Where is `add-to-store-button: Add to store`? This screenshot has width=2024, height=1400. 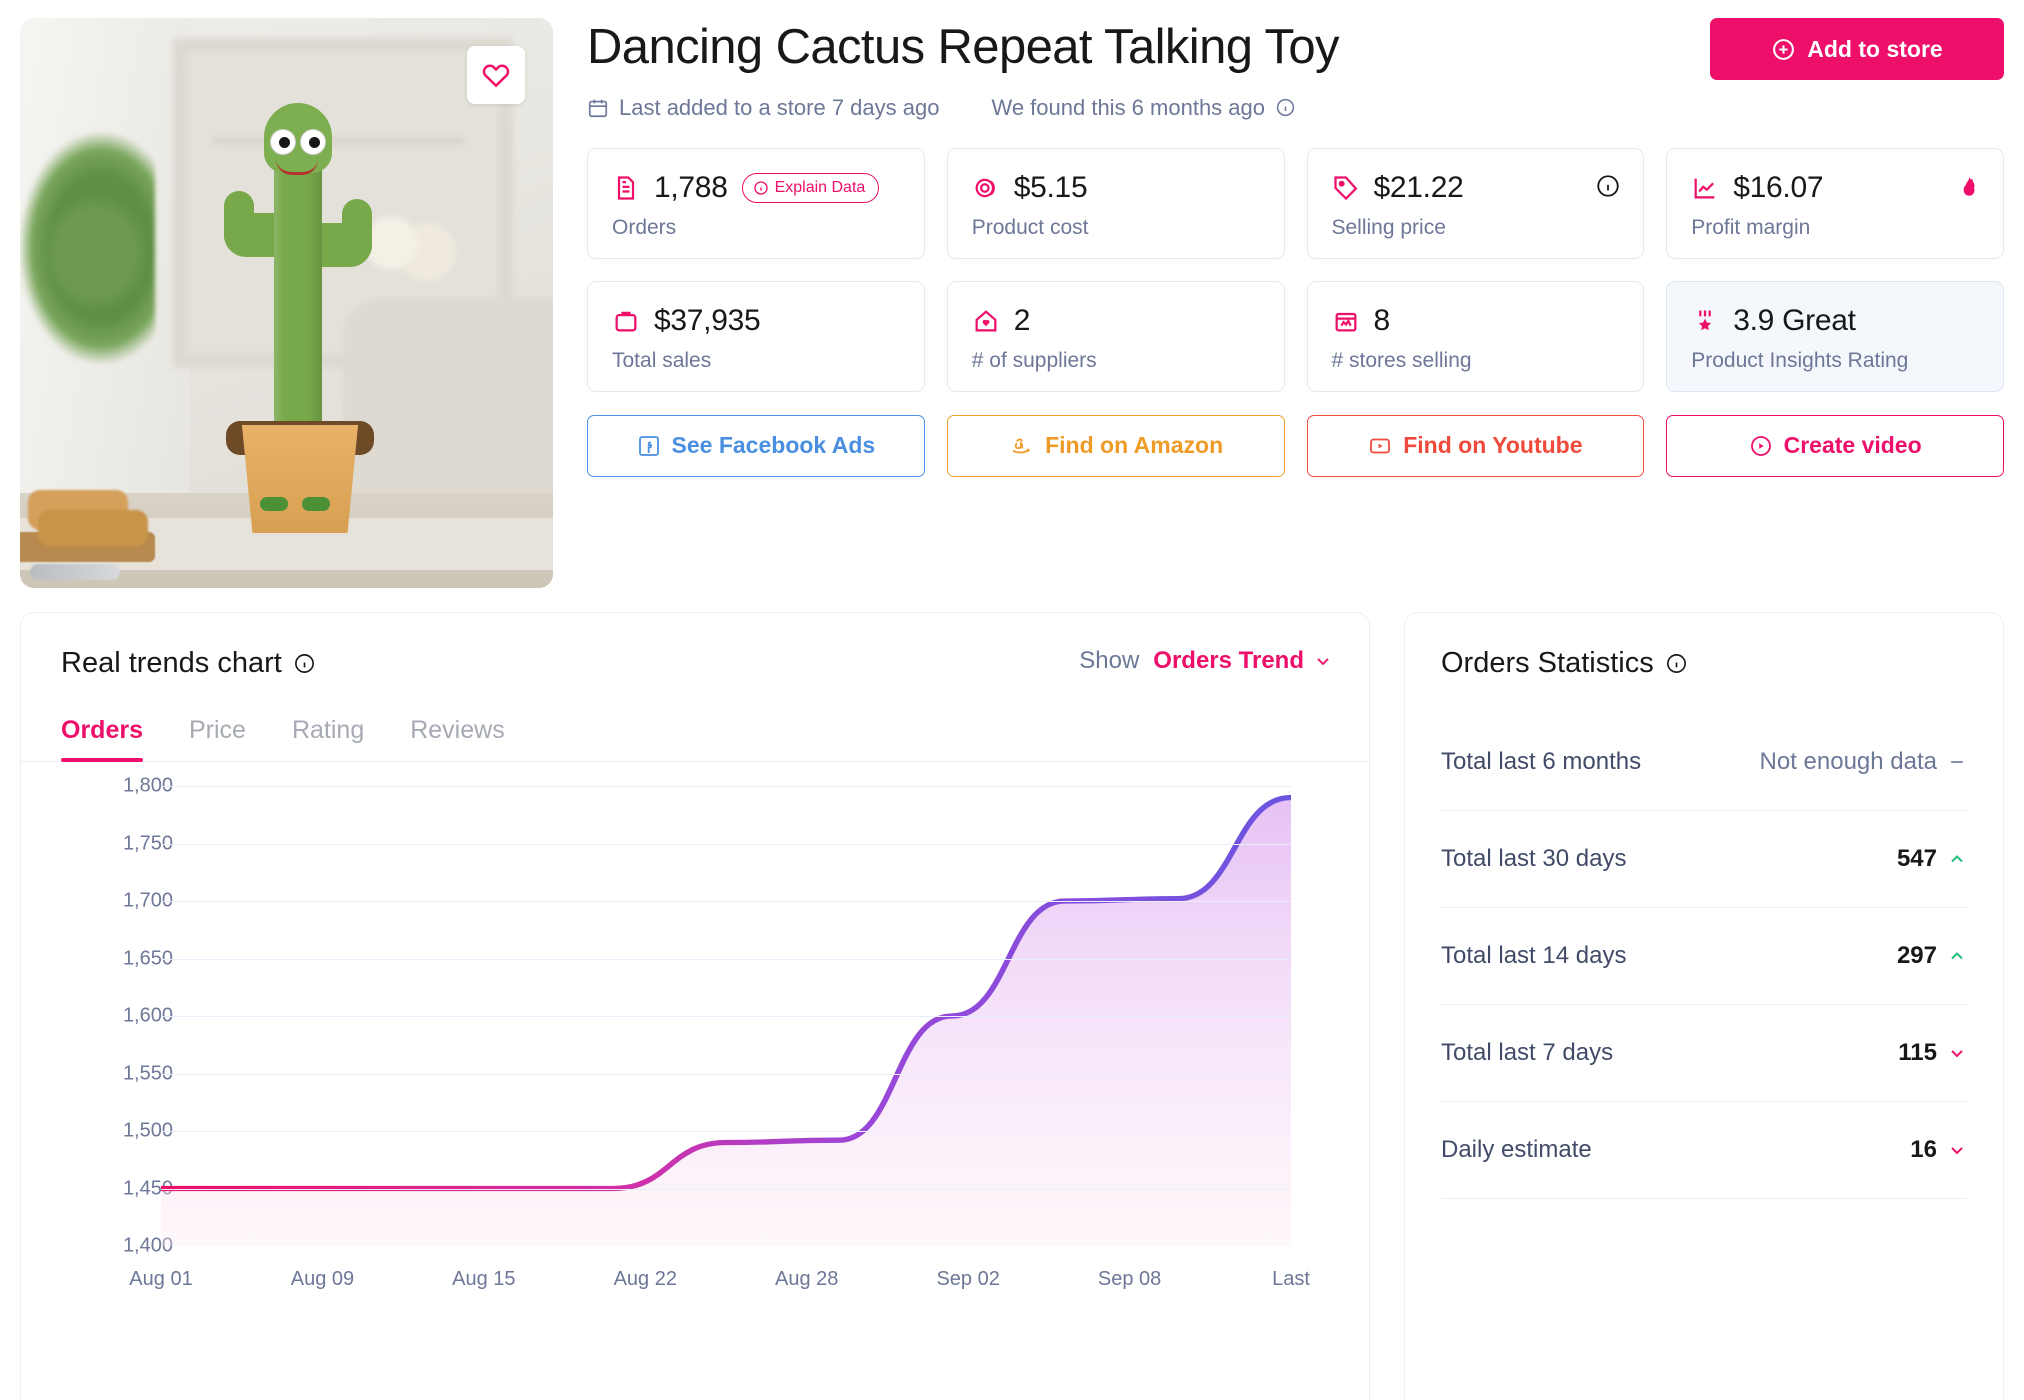 add-to-store-button: Add to store is located at coordinates (1857, 49).